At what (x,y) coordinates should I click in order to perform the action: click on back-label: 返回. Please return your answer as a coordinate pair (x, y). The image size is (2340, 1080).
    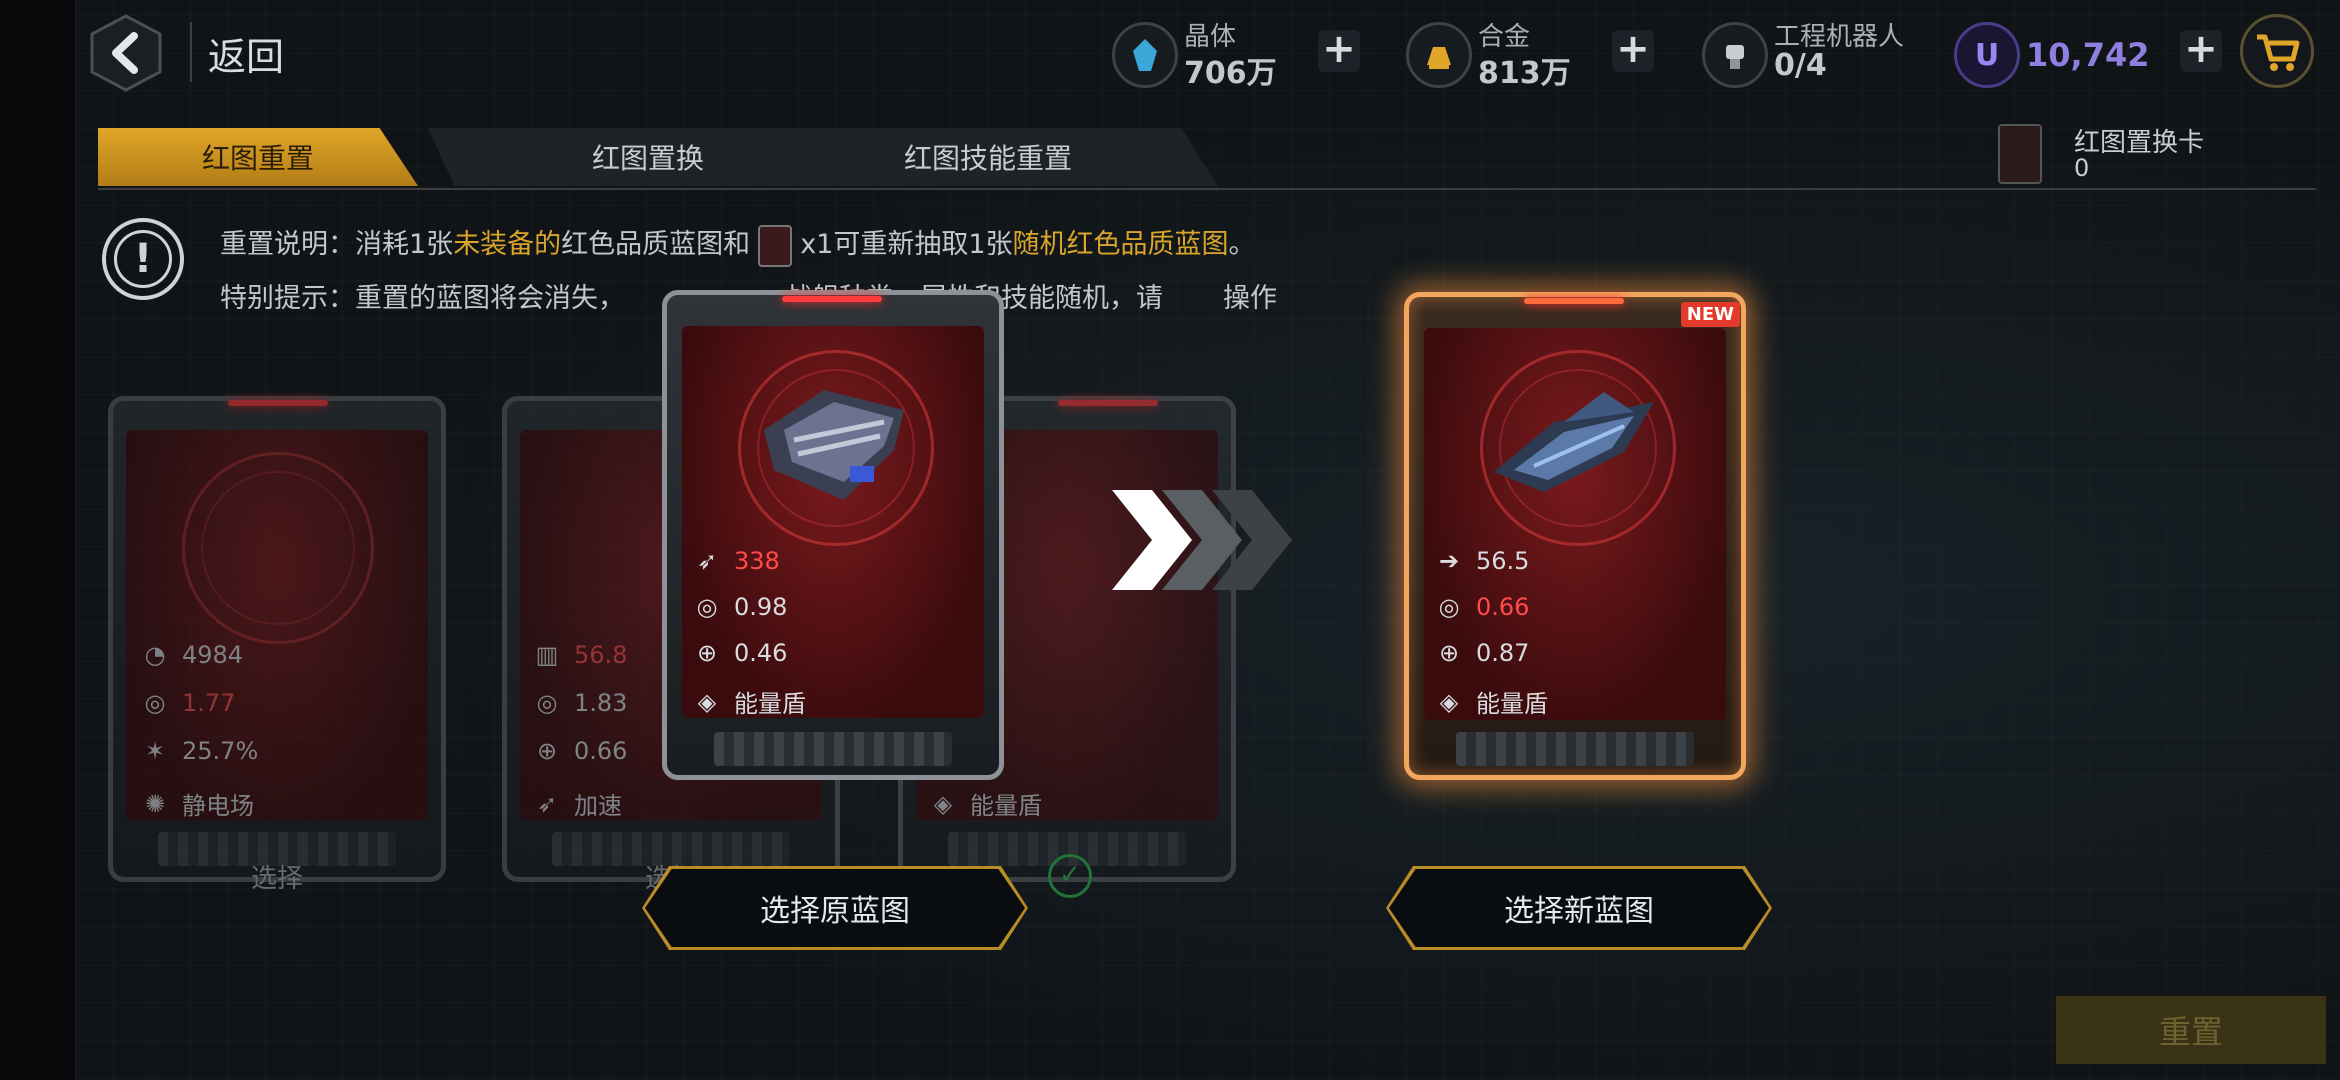
    Looking at the image, I should click on (246, 53).